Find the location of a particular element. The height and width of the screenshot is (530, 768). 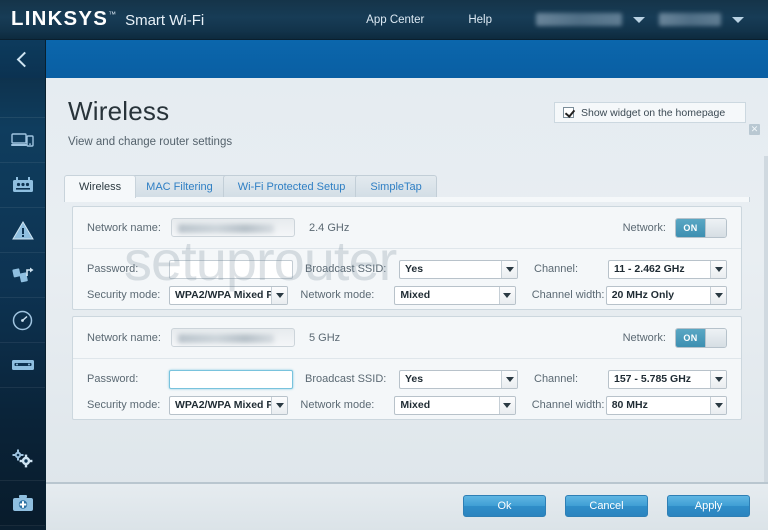

apply-button: Apply is located at coordinates (708, 506).